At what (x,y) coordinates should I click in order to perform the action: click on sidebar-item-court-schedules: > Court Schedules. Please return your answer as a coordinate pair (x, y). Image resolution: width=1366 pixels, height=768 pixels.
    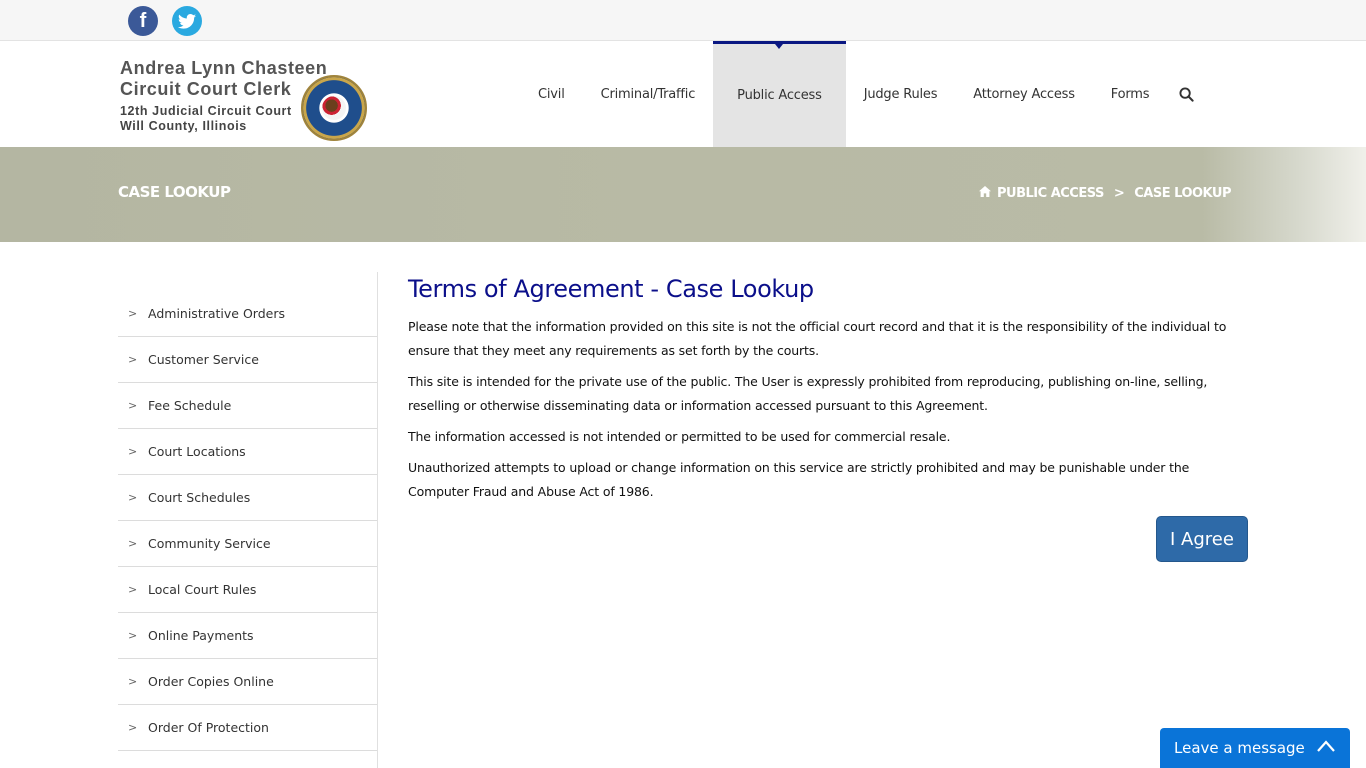
    Looking at the image, I should click on (247, 498).